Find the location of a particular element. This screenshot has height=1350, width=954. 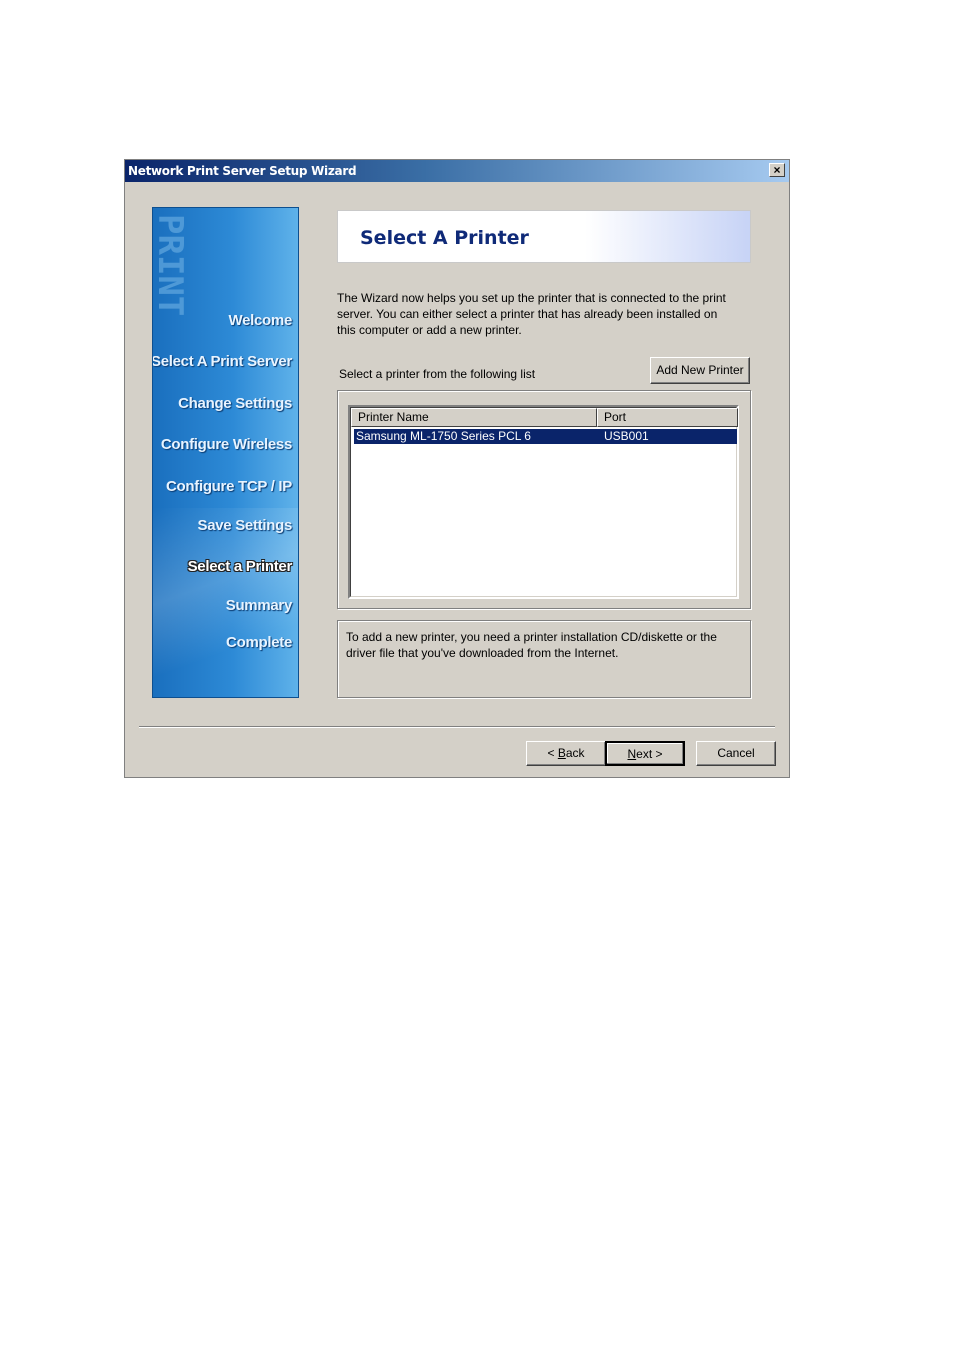

back-prefix: < is located at coordinates (552, 753).